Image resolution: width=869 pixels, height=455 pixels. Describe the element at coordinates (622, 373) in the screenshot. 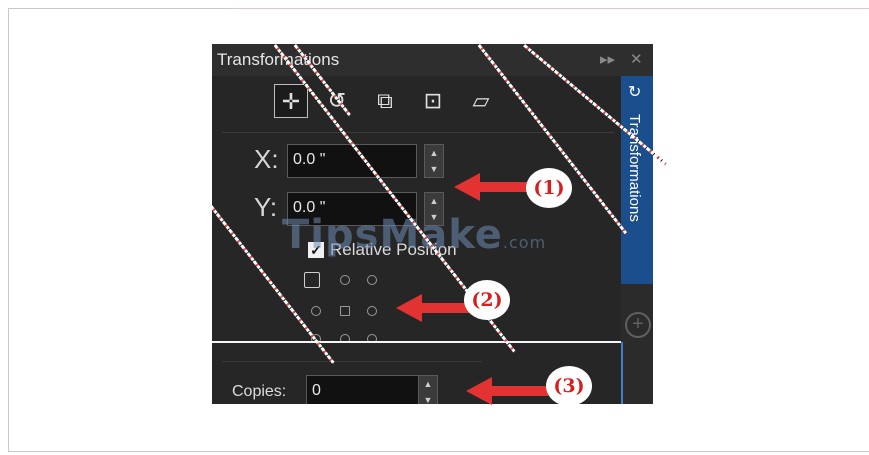

I see `rail-accent` at that location.